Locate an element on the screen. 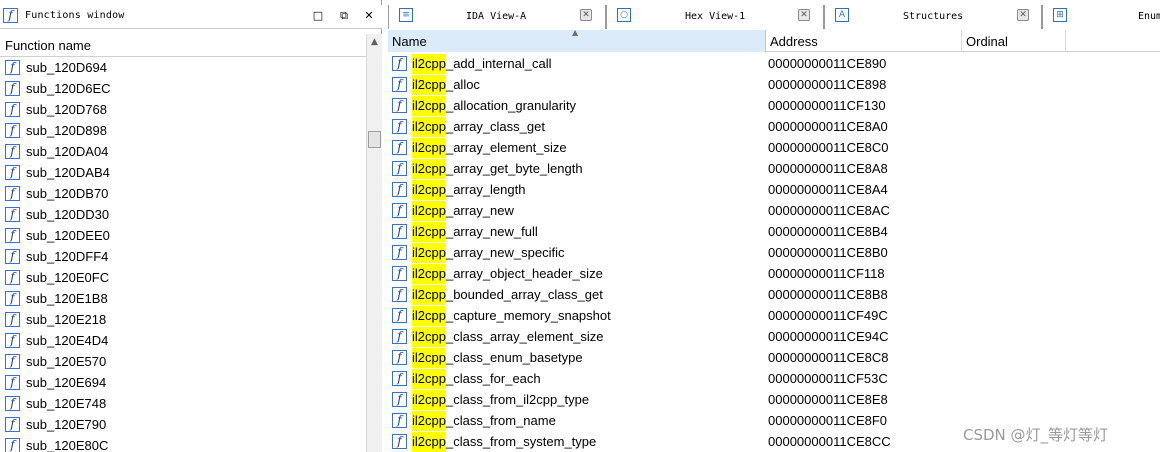  function-name: sub_120DFF4 is located at coordinates (67, 256).